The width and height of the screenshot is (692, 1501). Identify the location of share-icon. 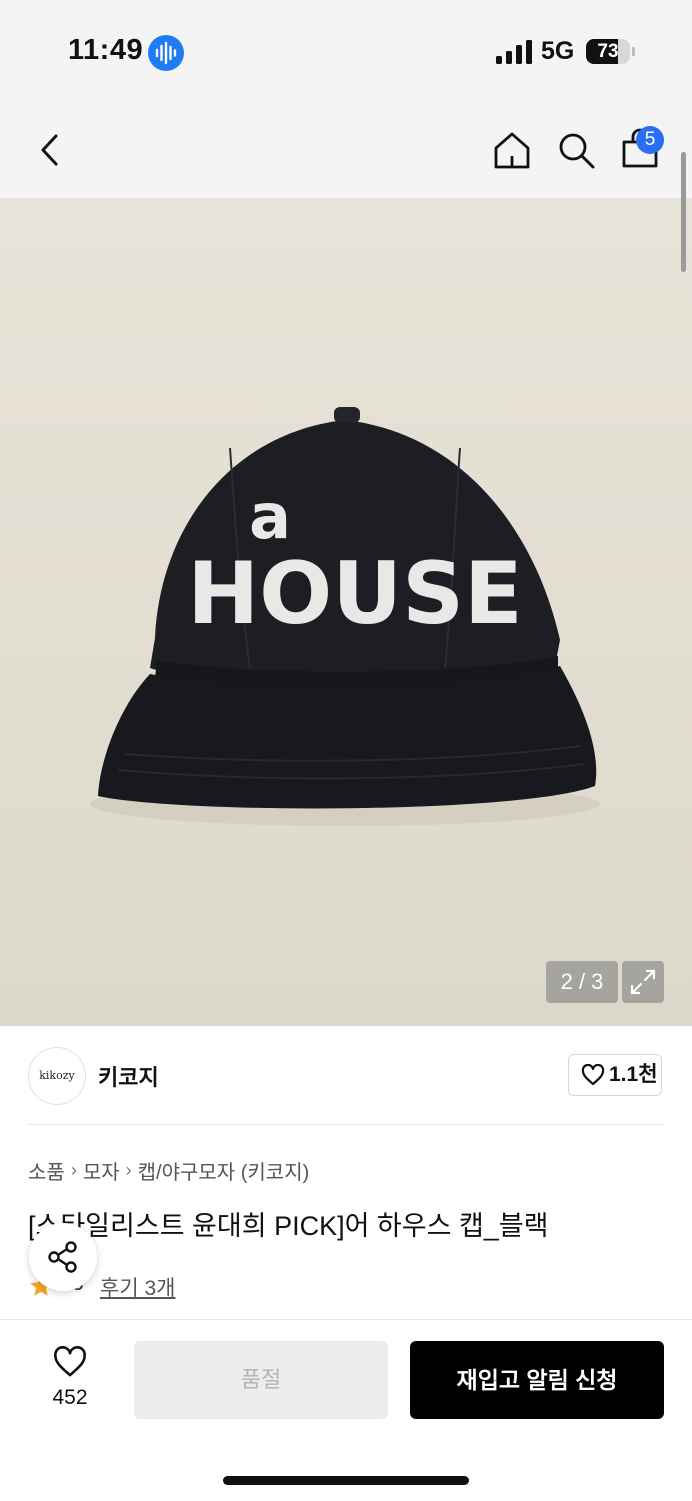
(62, 1257).